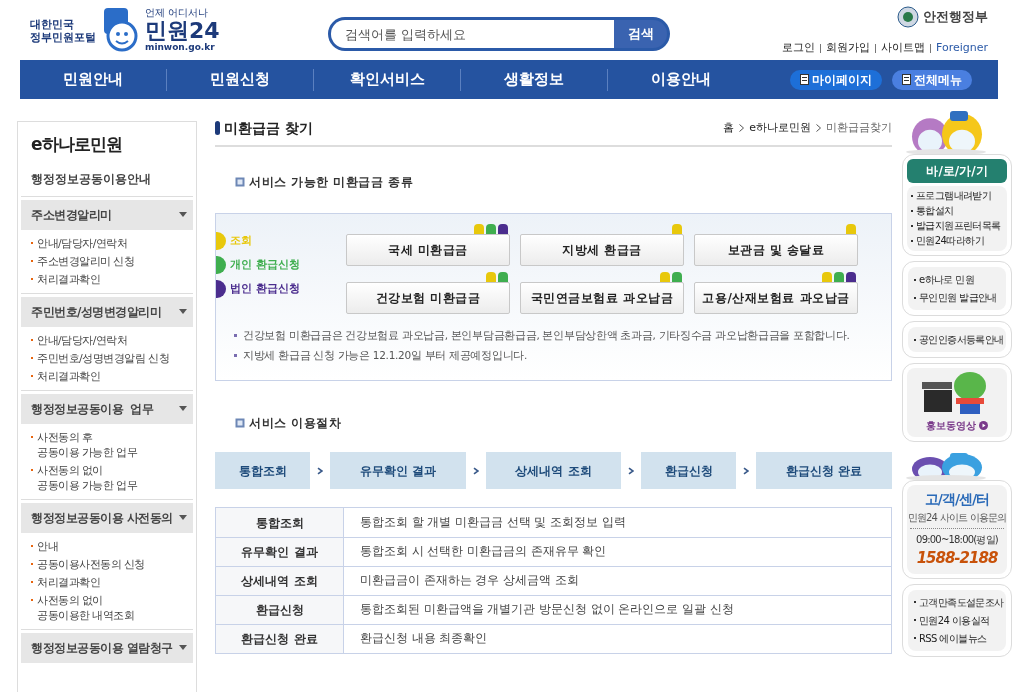  What do you see at coordinates (553, 470) in the screenshot?
I see `step-box: 상세내역 조회` at bounding box center [553, 470].